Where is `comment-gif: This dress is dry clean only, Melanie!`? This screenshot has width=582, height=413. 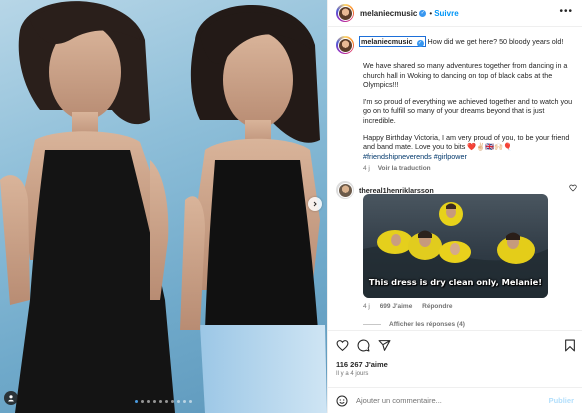
comment-gif: This dress is dry clean only, Melanie! is located at coordinates (455, 246).